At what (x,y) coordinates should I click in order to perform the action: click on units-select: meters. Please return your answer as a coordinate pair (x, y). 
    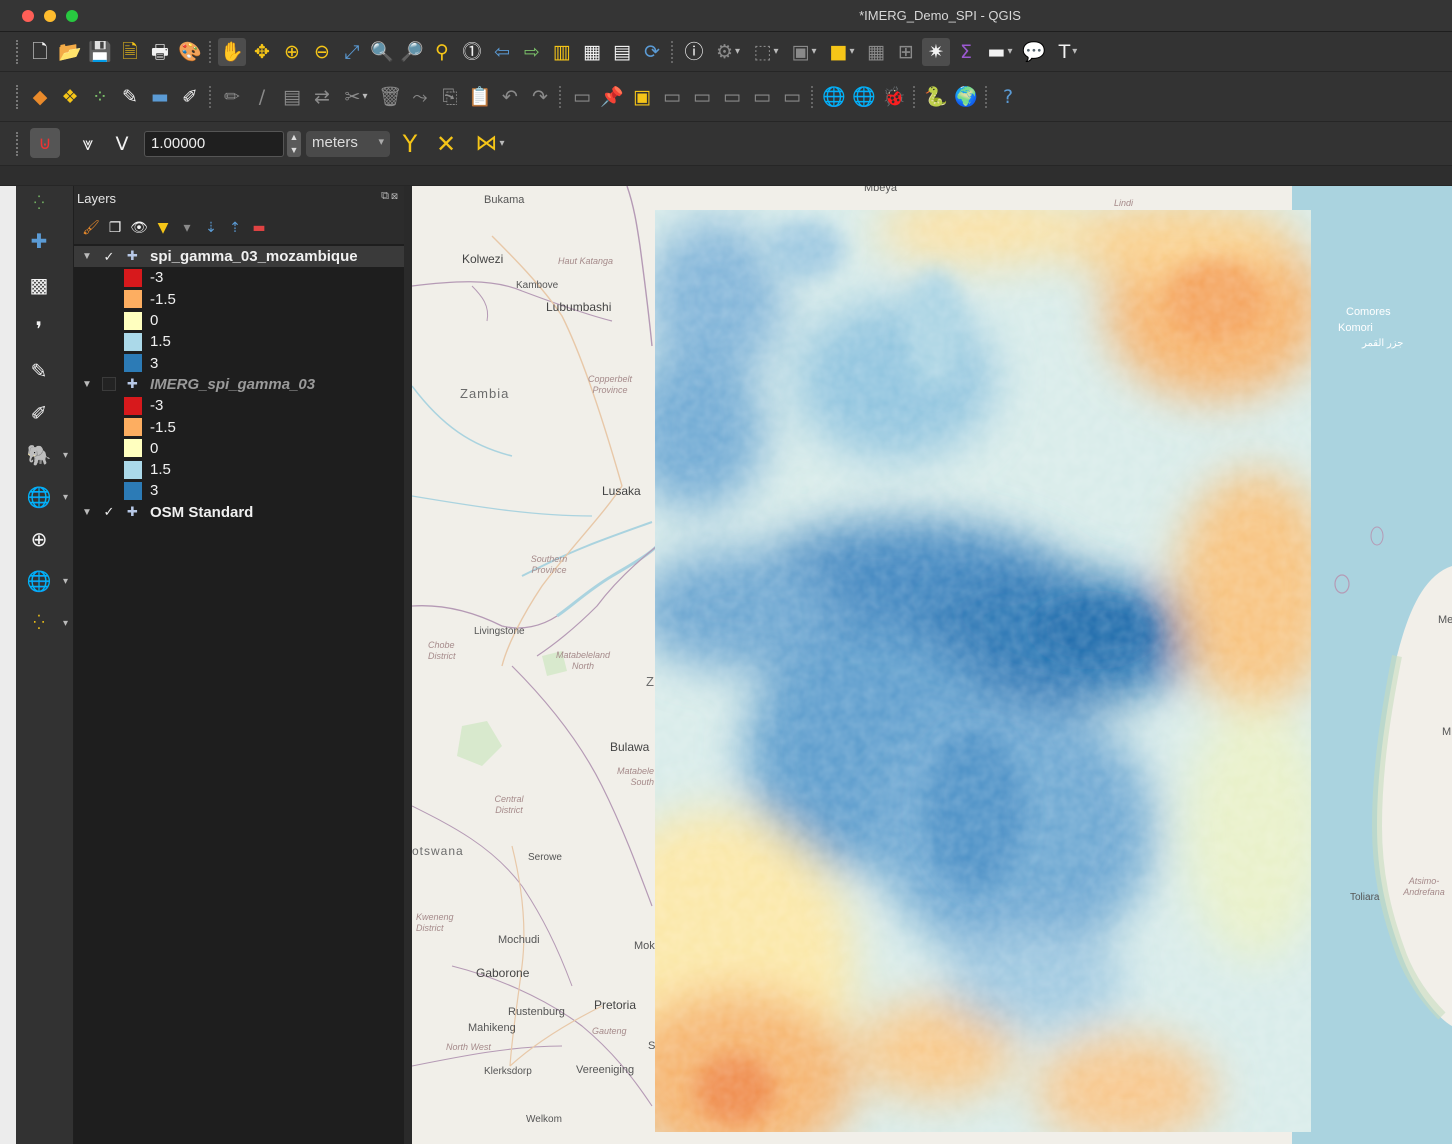
    Looking at the image, I should click on (348, 144).